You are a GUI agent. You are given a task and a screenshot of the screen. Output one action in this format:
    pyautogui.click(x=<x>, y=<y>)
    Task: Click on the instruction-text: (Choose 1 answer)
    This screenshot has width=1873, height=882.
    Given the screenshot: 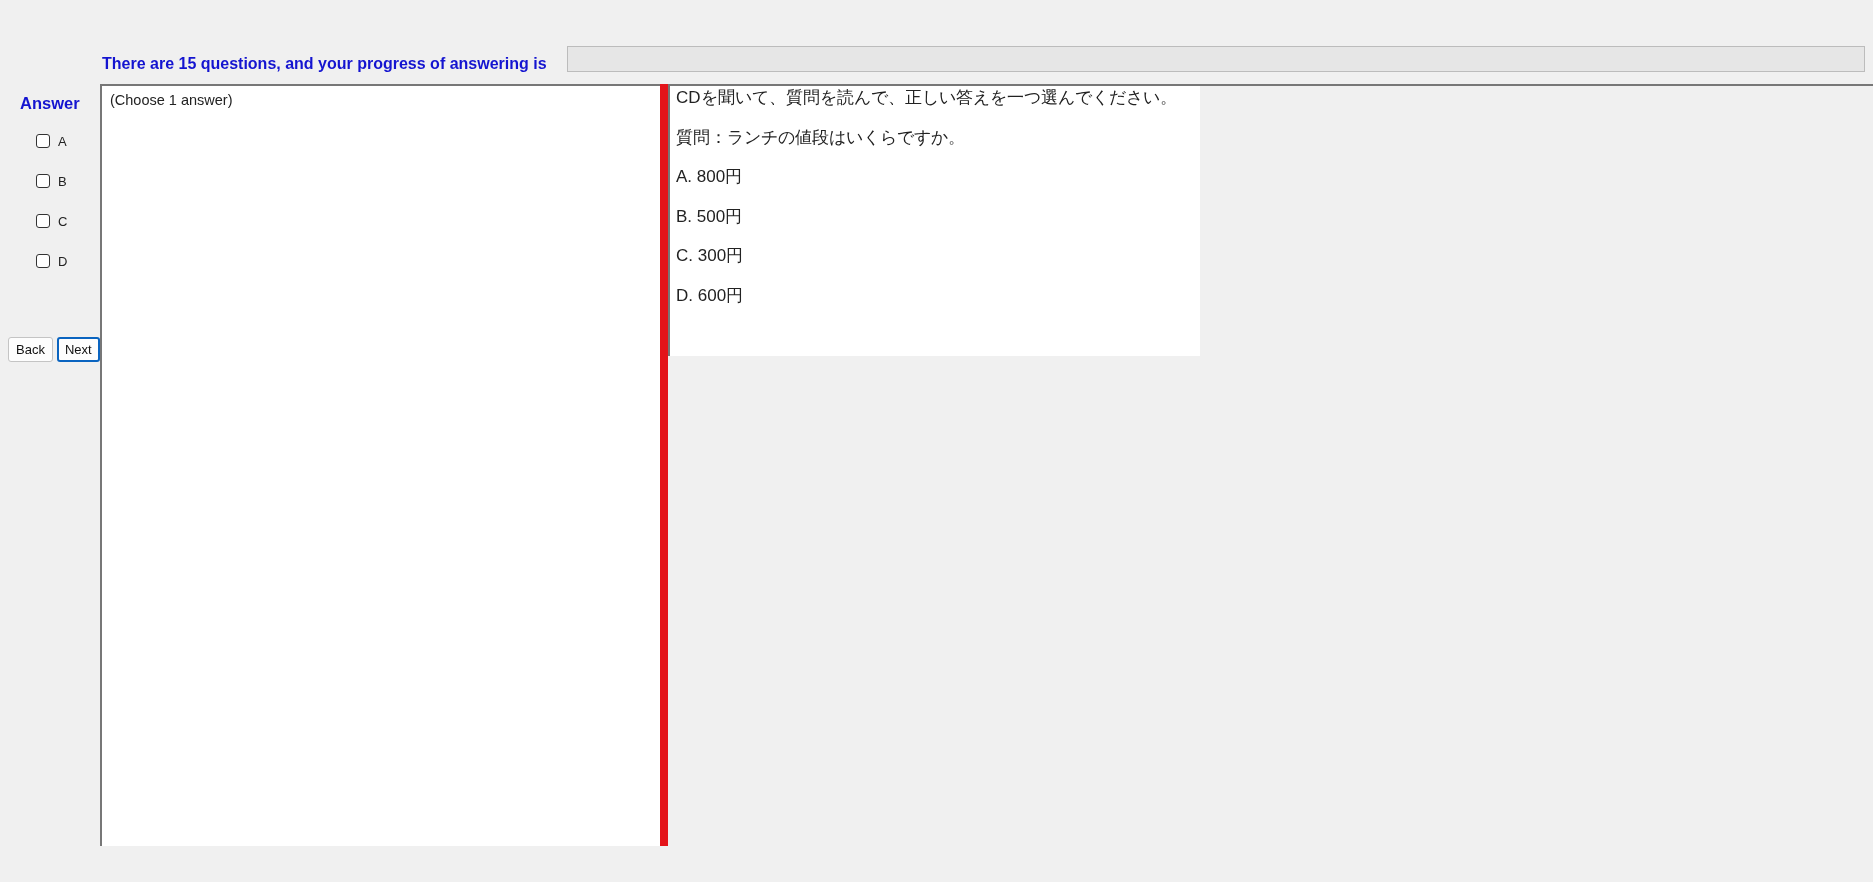 What is the action you would take?
    pyautogui.click(x=171, y=100)
    